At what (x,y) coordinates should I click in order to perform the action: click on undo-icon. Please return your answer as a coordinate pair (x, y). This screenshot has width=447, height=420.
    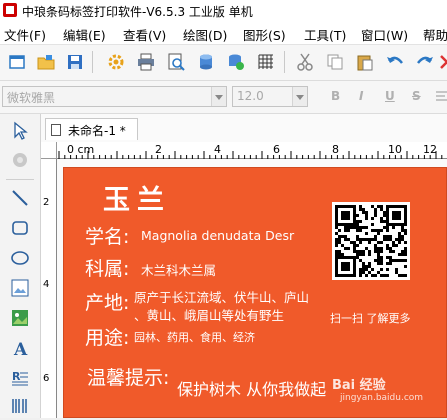
    Looking at the image, I should click on (395, 62).